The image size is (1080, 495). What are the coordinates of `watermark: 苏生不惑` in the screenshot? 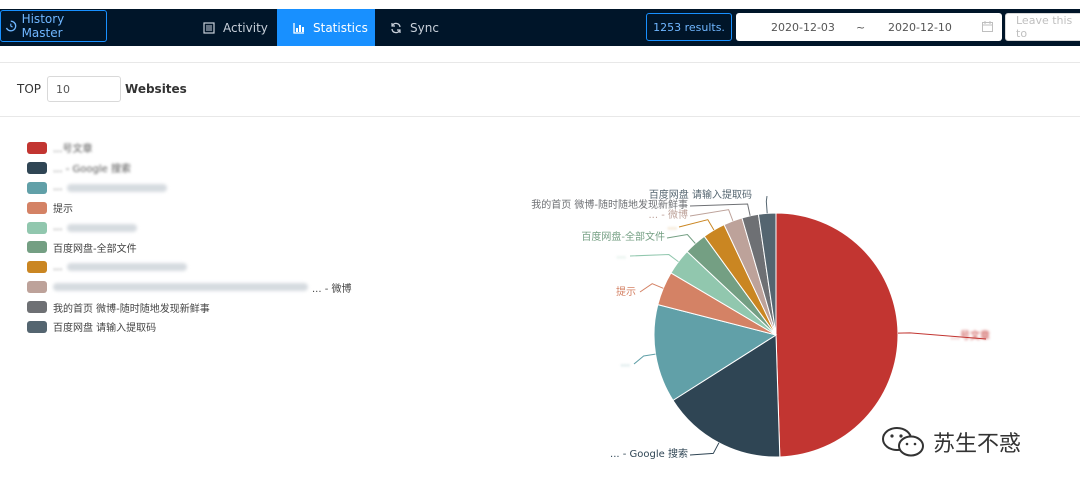 It's located at (951, 442).